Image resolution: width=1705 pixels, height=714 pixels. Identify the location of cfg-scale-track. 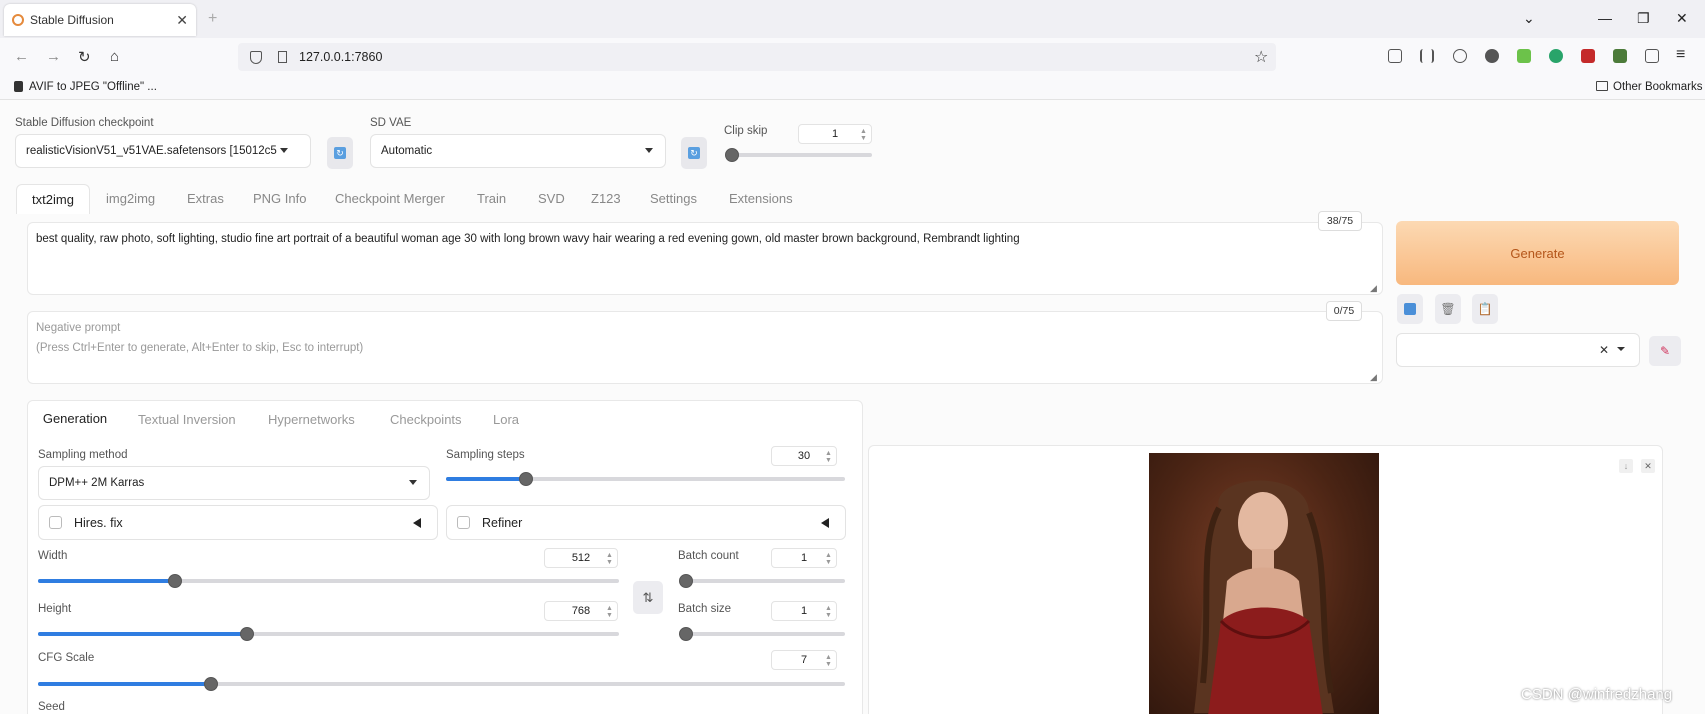
(441, 684).